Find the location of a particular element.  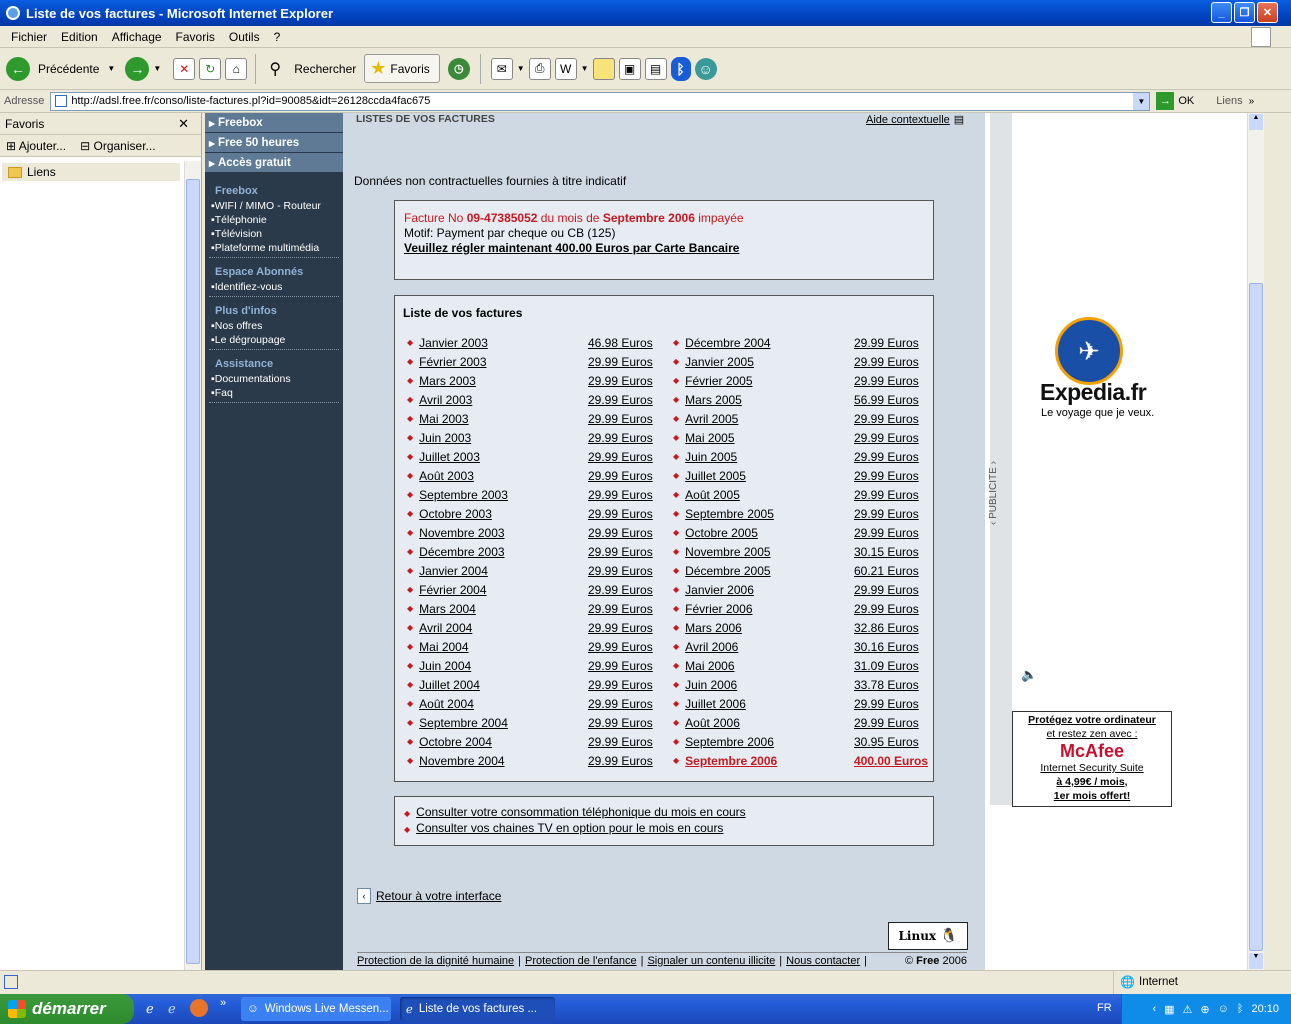

invoice-month-link: Janvier 2005 is located at coordinates (719, 362).